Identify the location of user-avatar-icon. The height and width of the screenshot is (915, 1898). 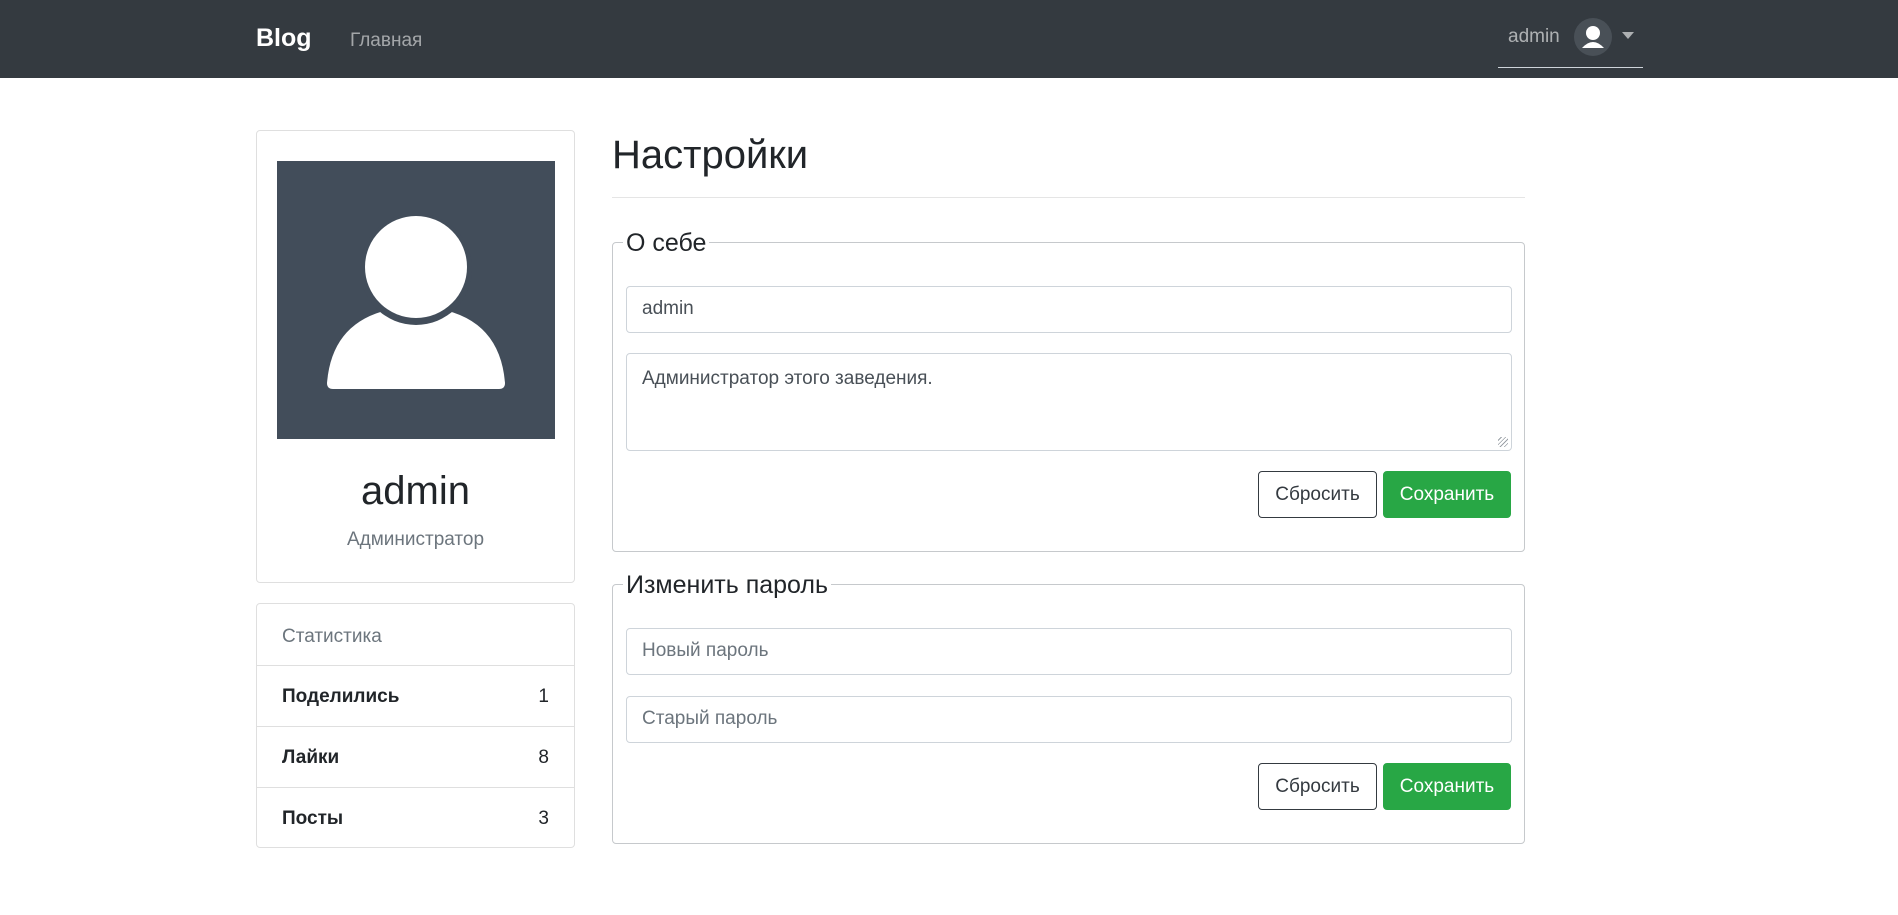
(1593, 37).